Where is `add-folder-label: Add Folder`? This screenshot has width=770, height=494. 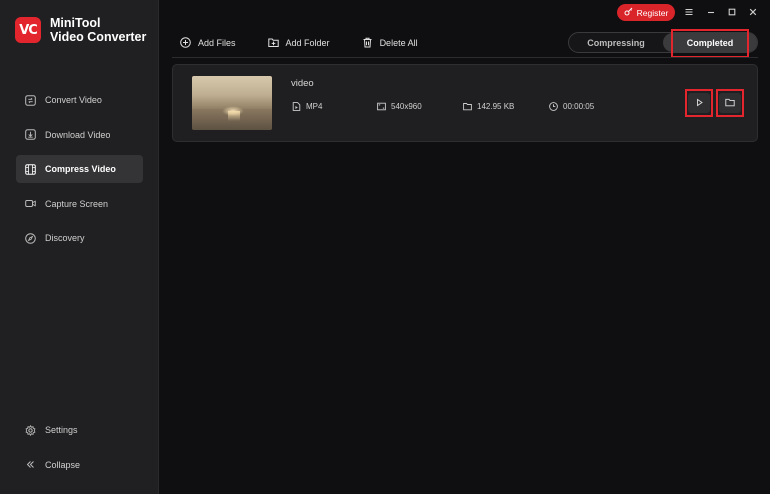
add-folder-label: Add Folder is located at coordinates (307, 42).